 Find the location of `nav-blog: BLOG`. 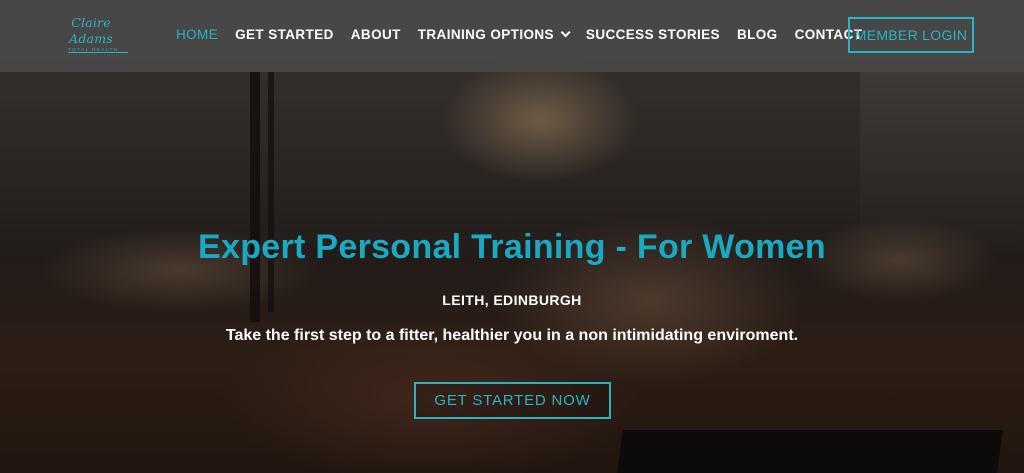

nav-blog: BLOG is located at coordinates (757, 34).